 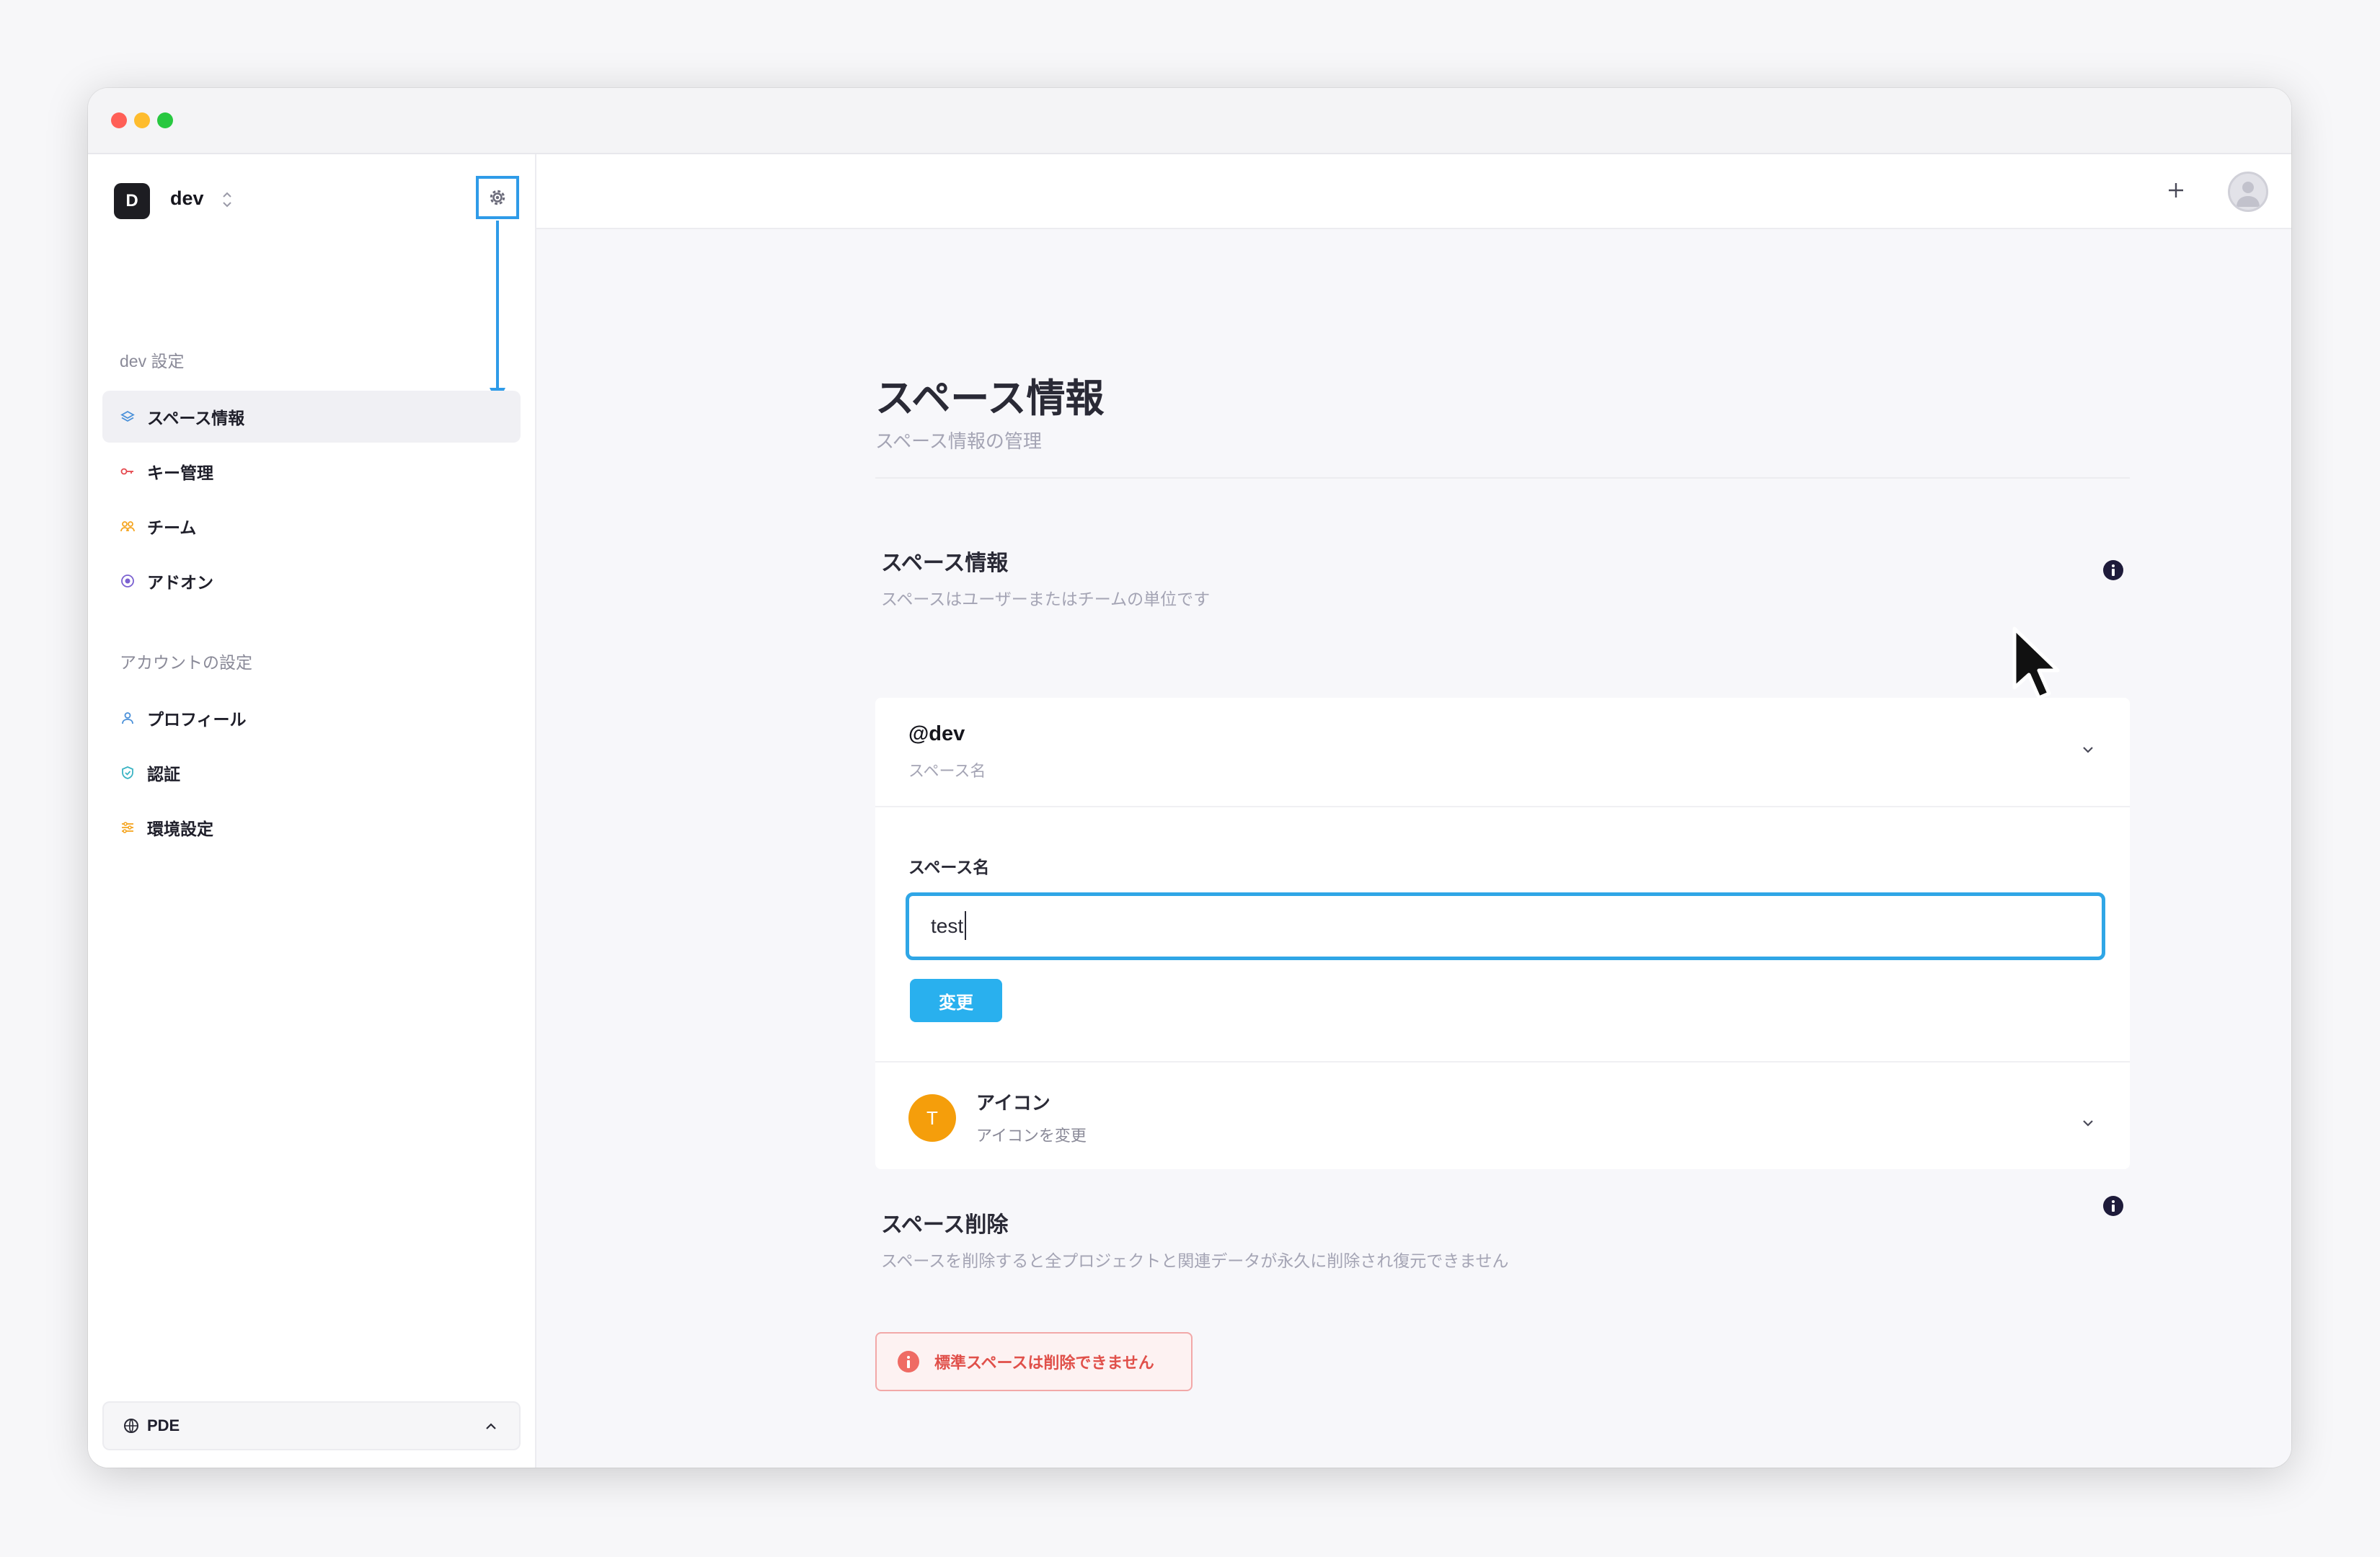 I want to click on page-title: スペース情報, so click(x=990, y=398).